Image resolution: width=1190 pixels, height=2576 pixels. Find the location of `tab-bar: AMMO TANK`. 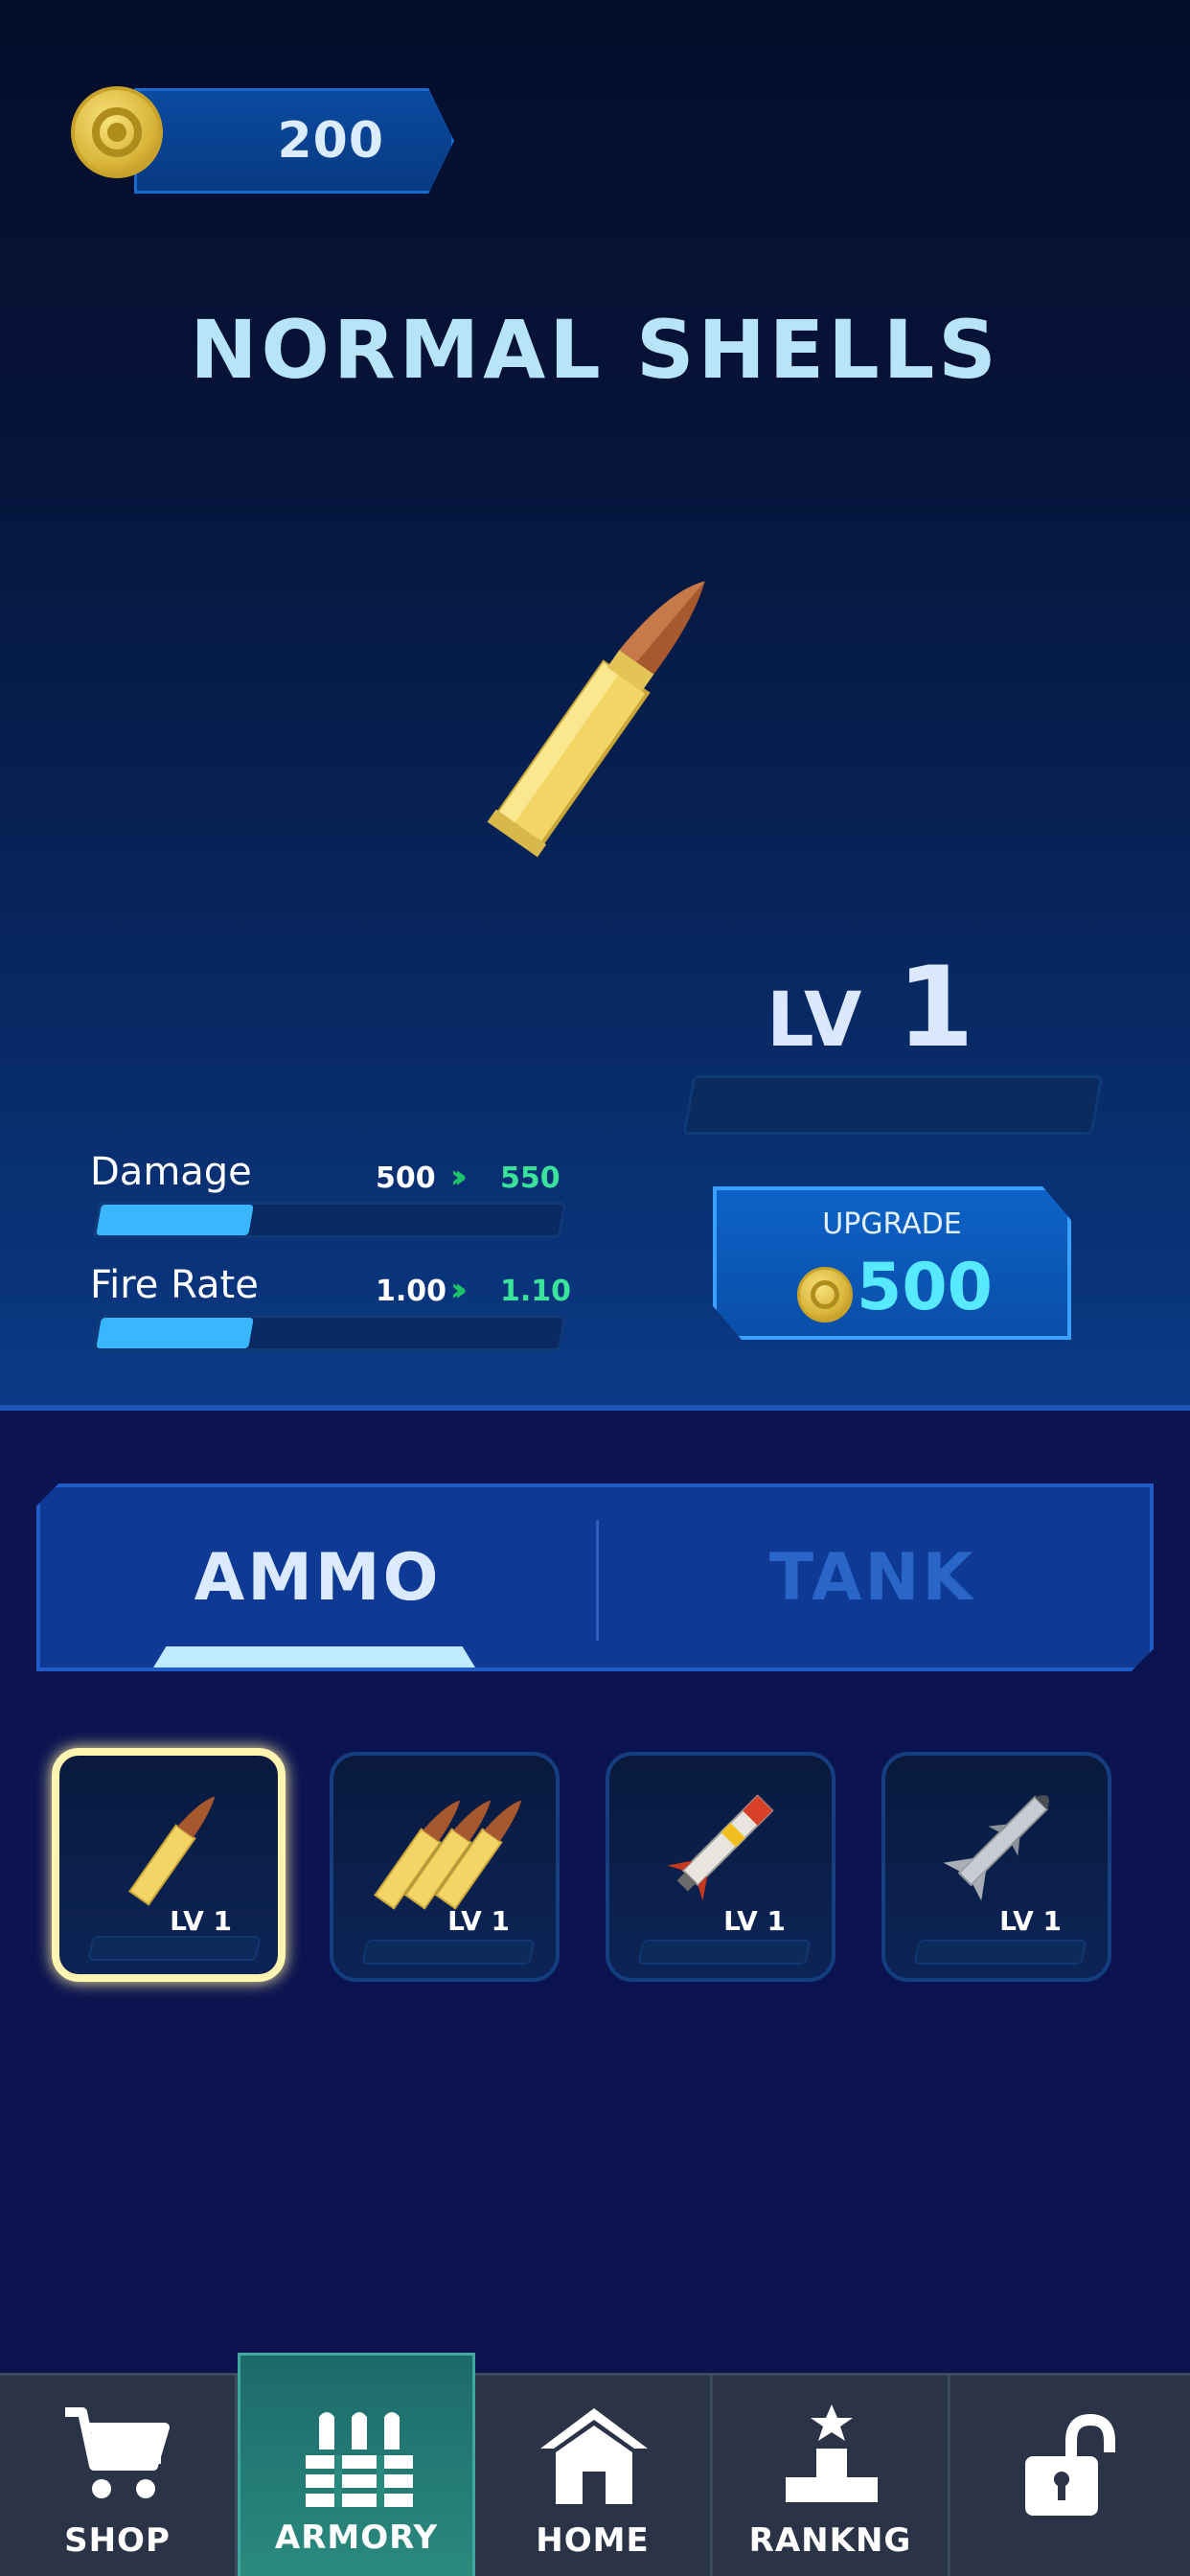

tab-bar: AMMO TANK is located at coordinates (595, 1577).